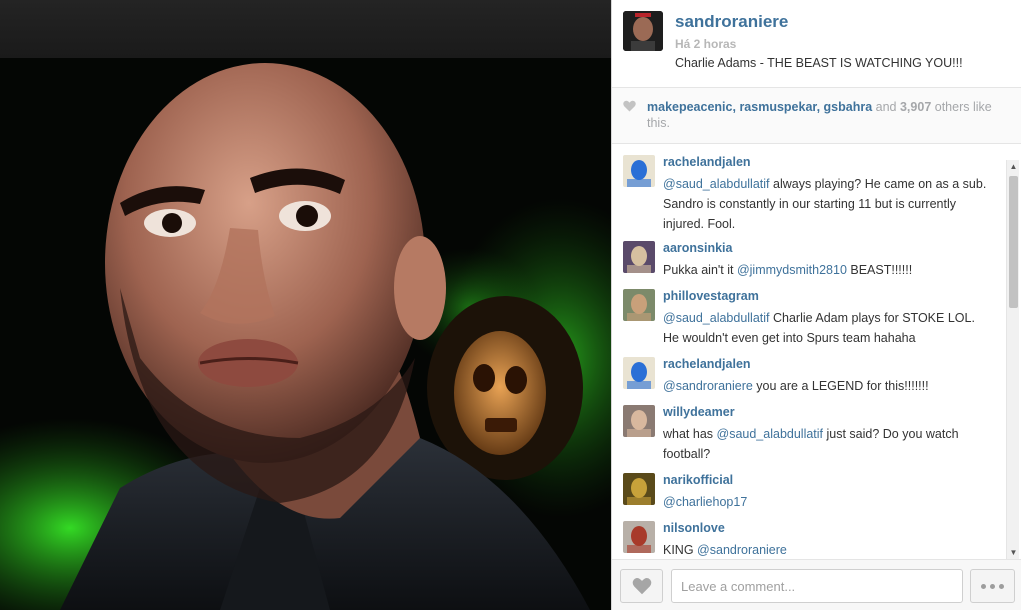 Image resolution: width=1021 pixels, height=610 pixels. Describe the element at coordinates (305, 29) in the screenshot. I see `media-top-bar` at that location.